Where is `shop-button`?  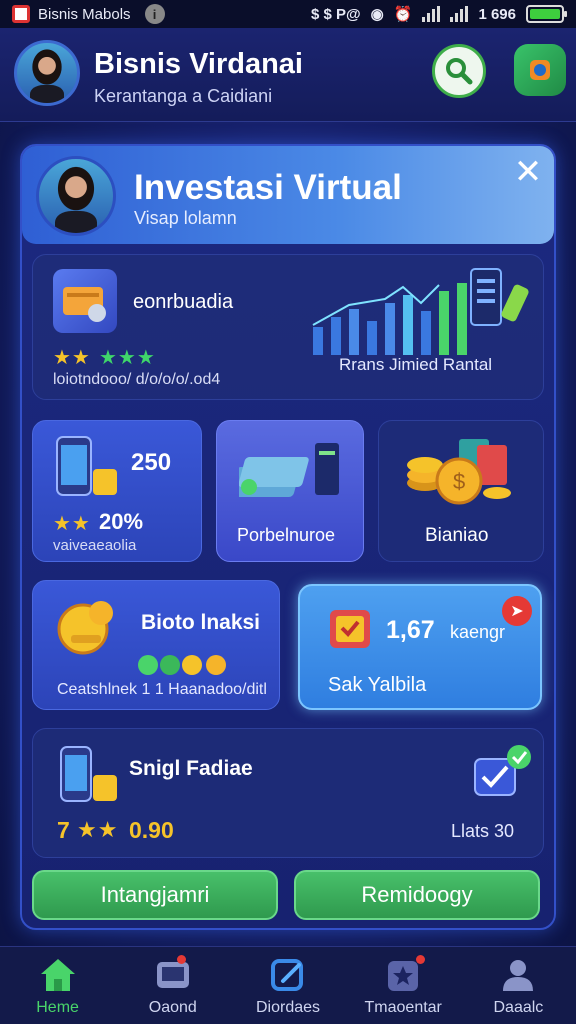 shop-button is located at coordinates (540, 70).